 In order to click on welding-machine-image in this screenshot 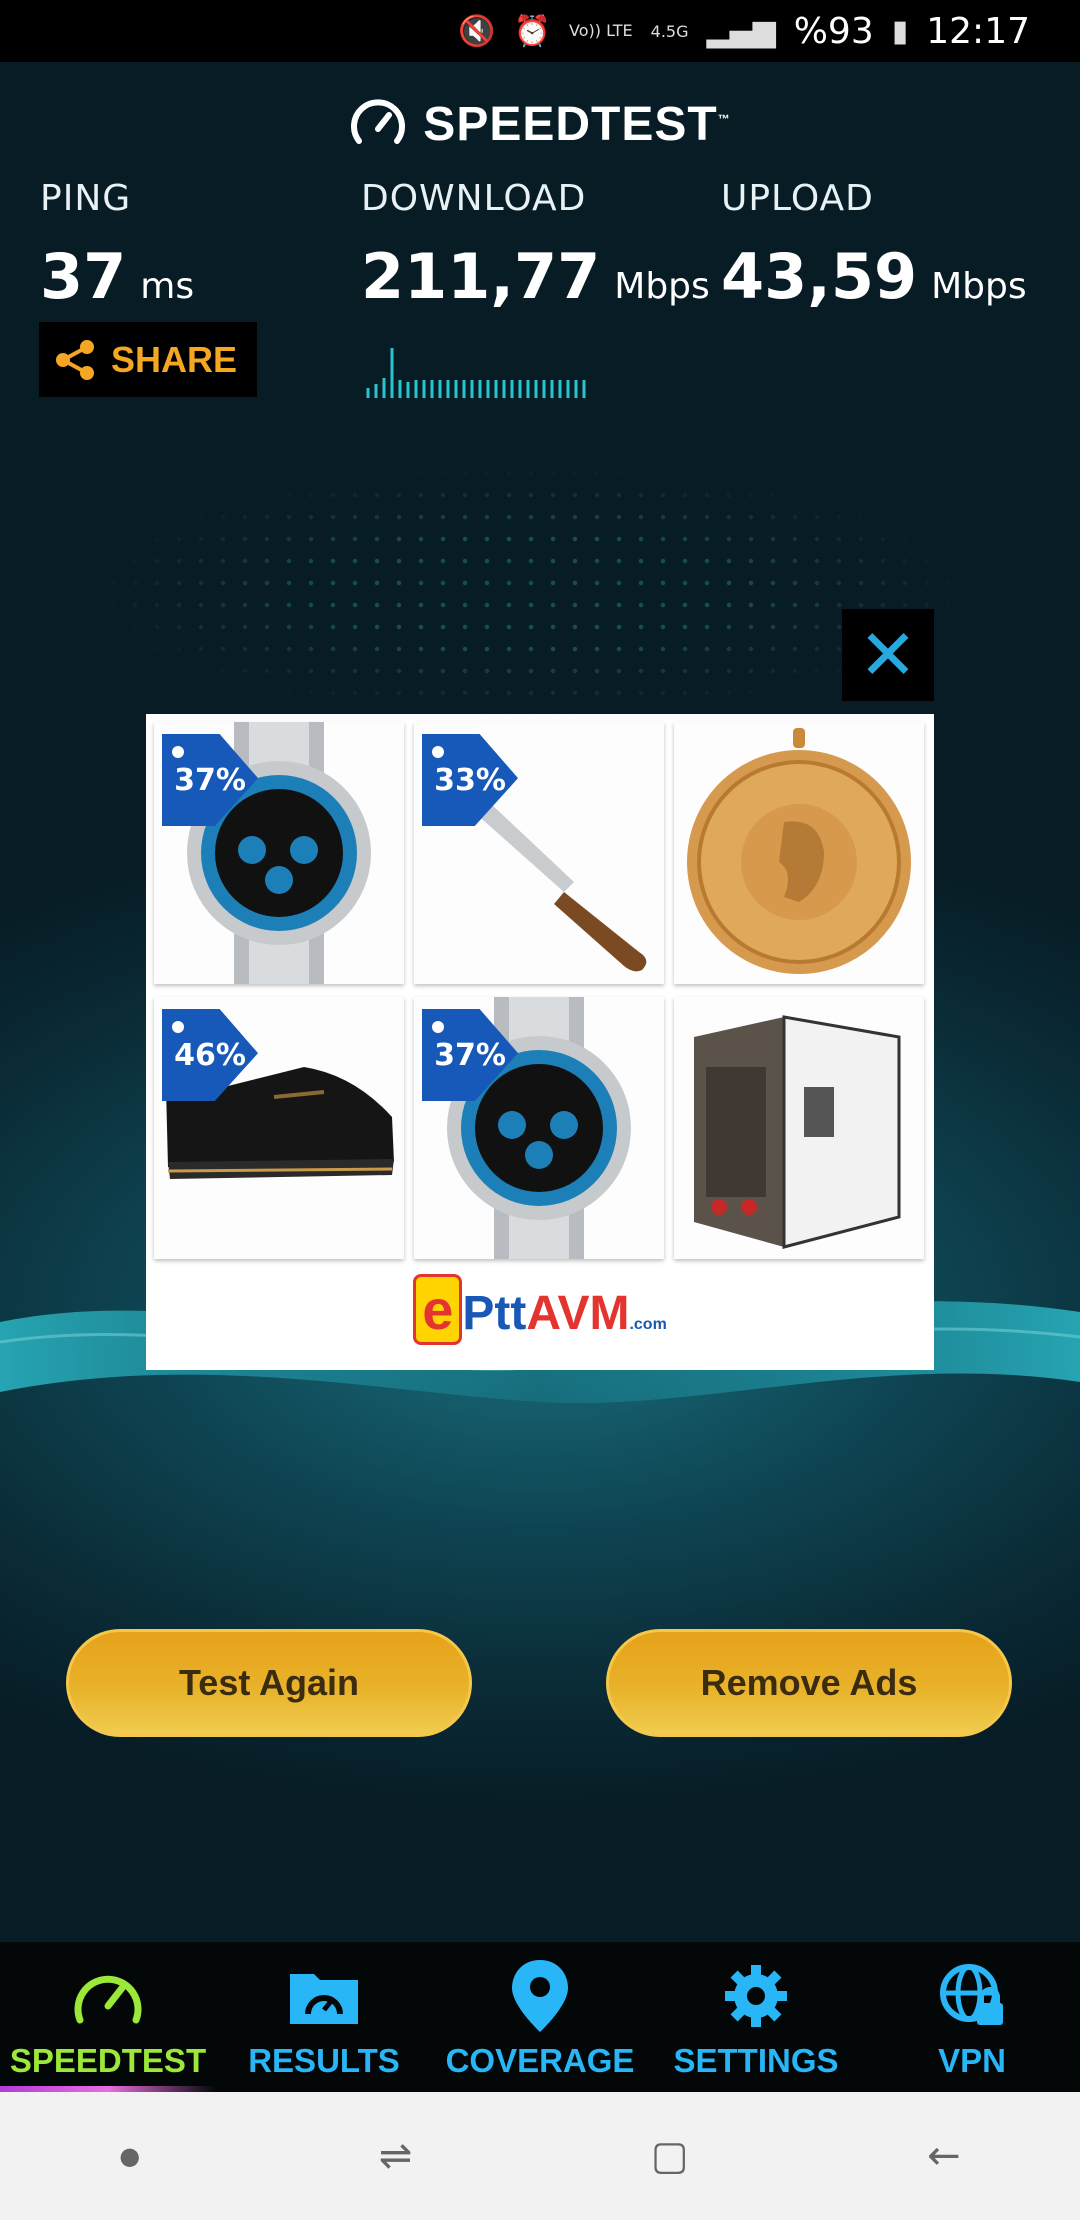, I will do `click(797, 1132)`.